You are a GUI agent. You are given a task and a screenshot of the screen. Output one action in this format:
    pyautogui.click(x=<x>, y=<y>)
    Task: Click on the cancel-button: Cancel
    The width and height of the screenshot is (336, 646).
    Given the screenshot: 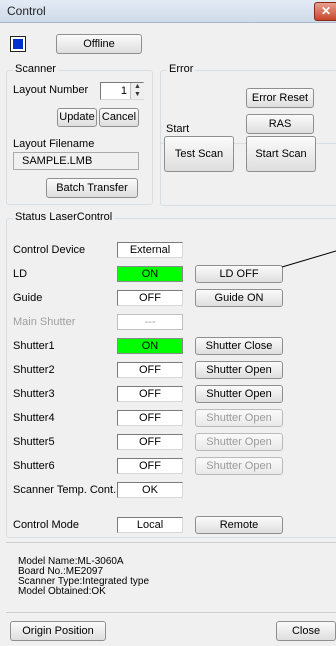 What is the action you would take?
    pyautogui.click(x=119, y=117)
    